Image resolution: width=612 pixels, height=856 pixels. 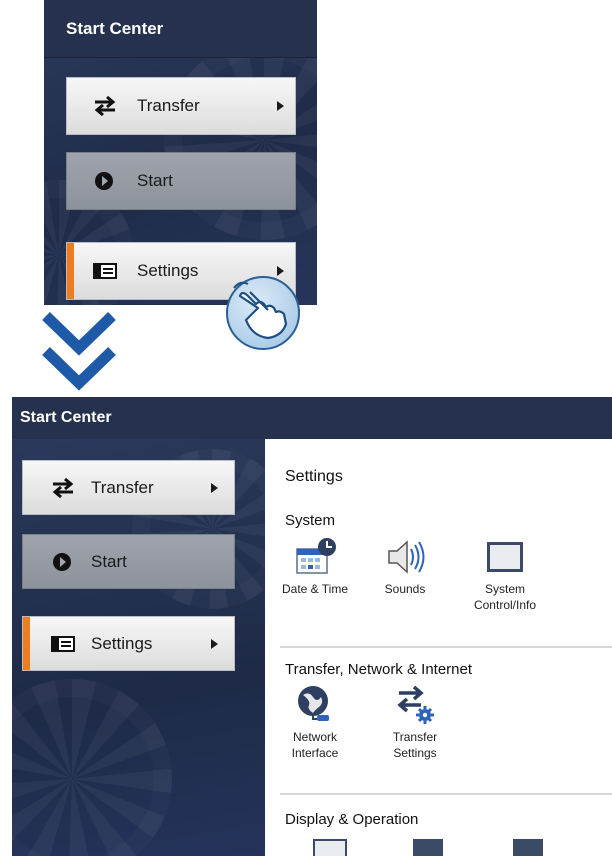 What do you see at coordinates (315, 745) in the screenshot?
I see `network-interface-label: Network Interface` at bounding box center [315, 745].